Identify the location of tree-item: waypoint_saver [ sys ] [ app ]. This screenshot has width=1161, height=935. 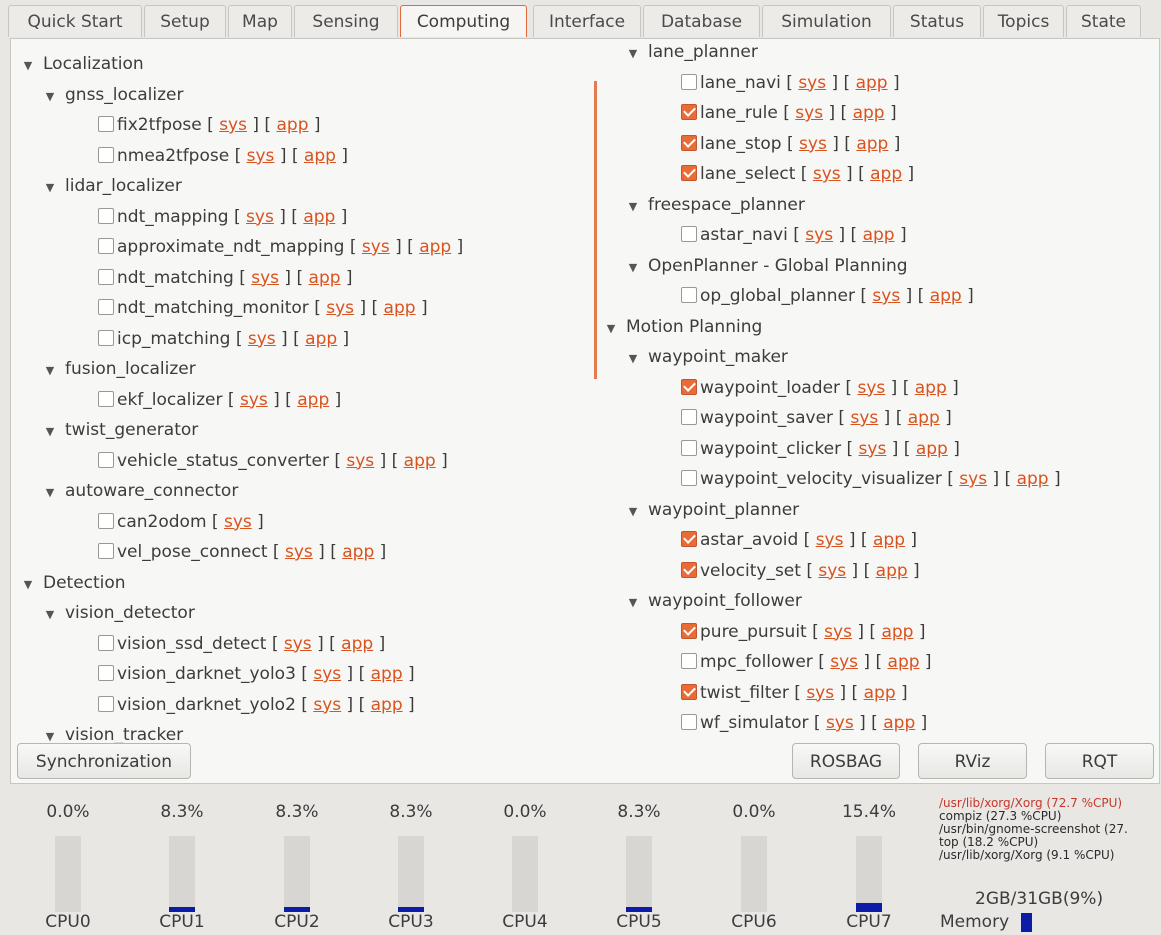
(816, 418).